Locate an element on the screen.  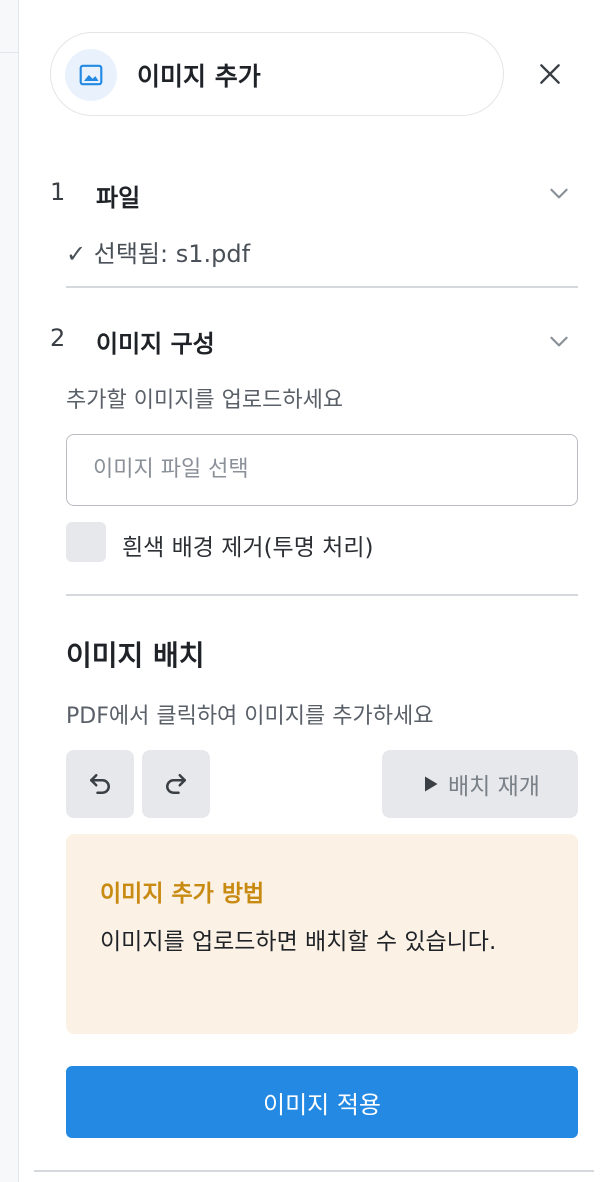
left-panel-edge is located at coordinates (9, 591).